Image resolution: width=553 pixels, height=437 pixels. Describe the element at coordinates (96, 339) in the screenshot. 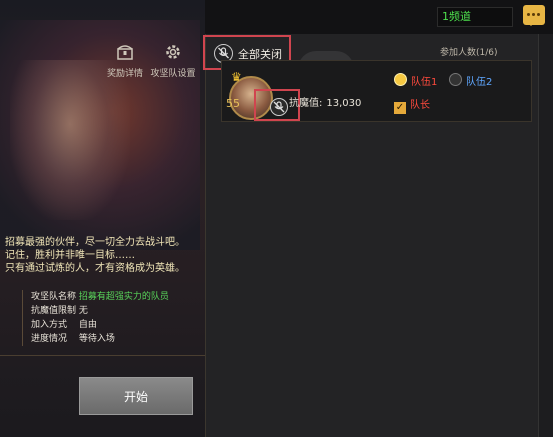

I see `info-value: 等待入场` at that location.